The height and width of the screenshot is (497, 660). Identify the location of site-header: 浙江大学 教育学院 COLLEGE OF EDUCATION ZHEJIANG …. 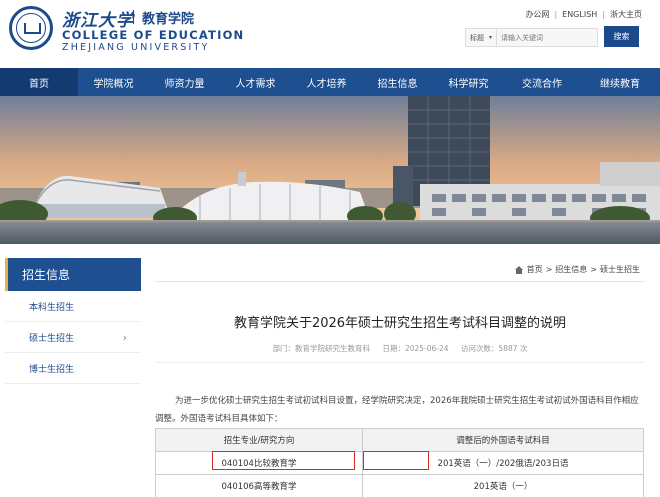
(330, 34).